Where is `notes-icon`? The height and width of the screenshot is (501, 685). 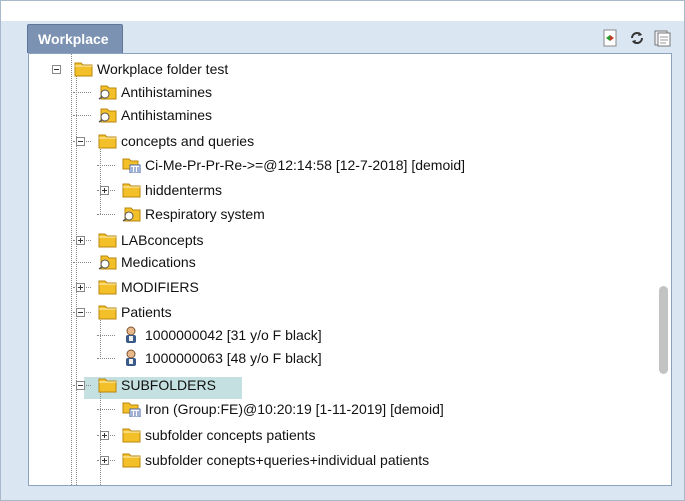
notes-icon is located at coordinates (662, 38).